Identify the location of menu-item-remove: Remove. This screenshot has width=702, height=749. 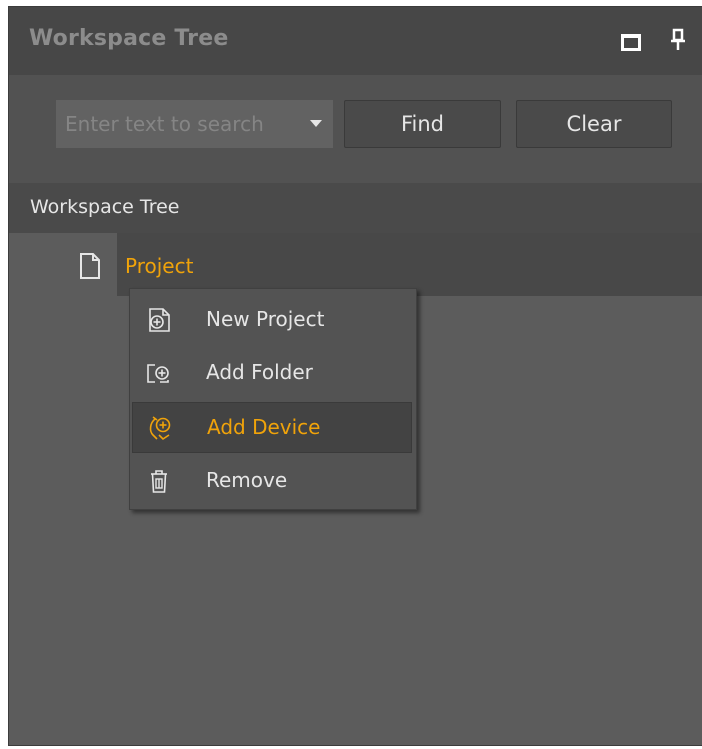
(272, 481).